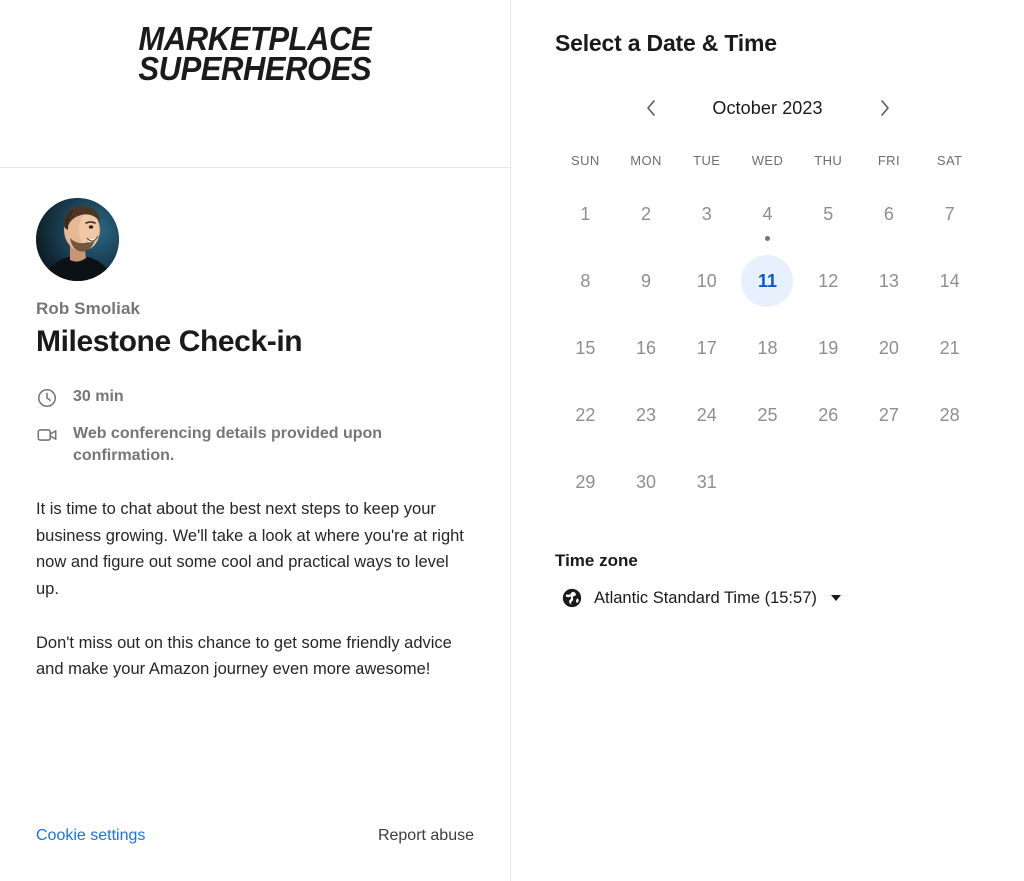  What do you see at coordinates (828, 160) in the screenshot?
I see `weekday-header-thu: THU` at bounding box center [828, 160].